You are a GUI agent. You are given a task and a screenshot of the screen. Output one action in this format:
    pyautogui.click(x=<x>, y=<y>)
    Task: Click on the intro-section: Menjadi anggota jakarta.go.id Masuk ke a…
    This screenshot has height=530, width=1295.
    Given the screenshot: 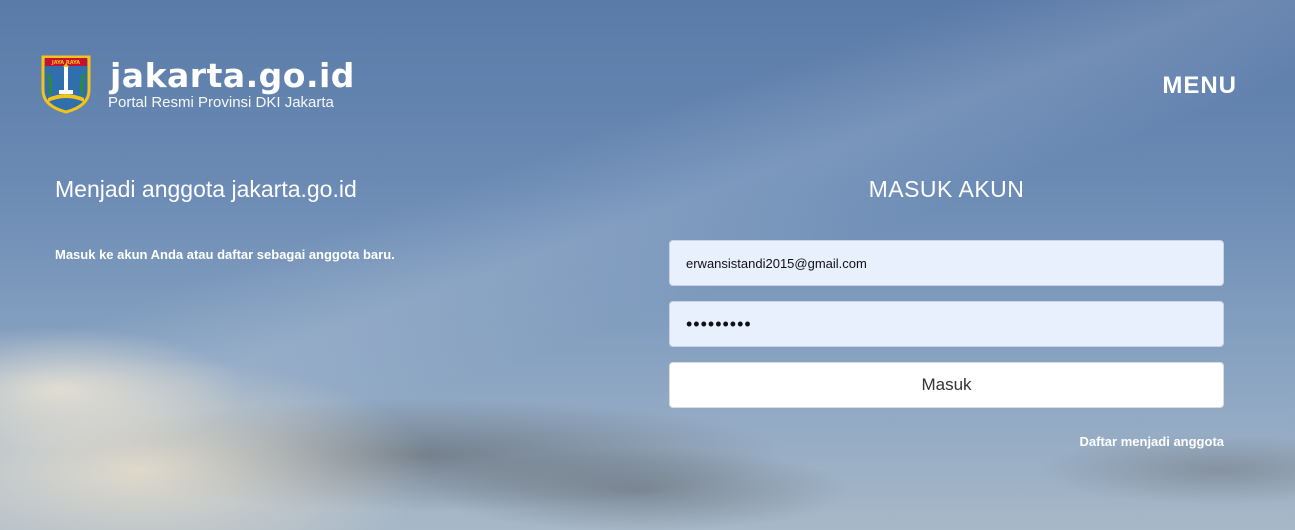 What is the action you would take?
    pyautogui.click(x=335, y=219)
    